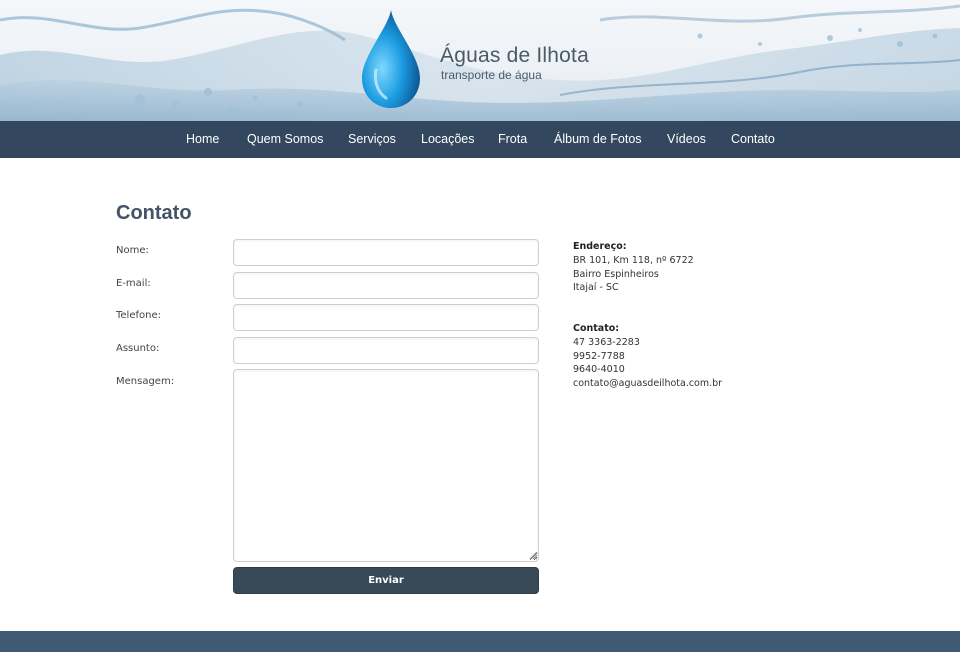  What do you see at coordinates (533, 555) in the screenshot?
I see `resize-grip-icon` at bounding box center [533, 555].